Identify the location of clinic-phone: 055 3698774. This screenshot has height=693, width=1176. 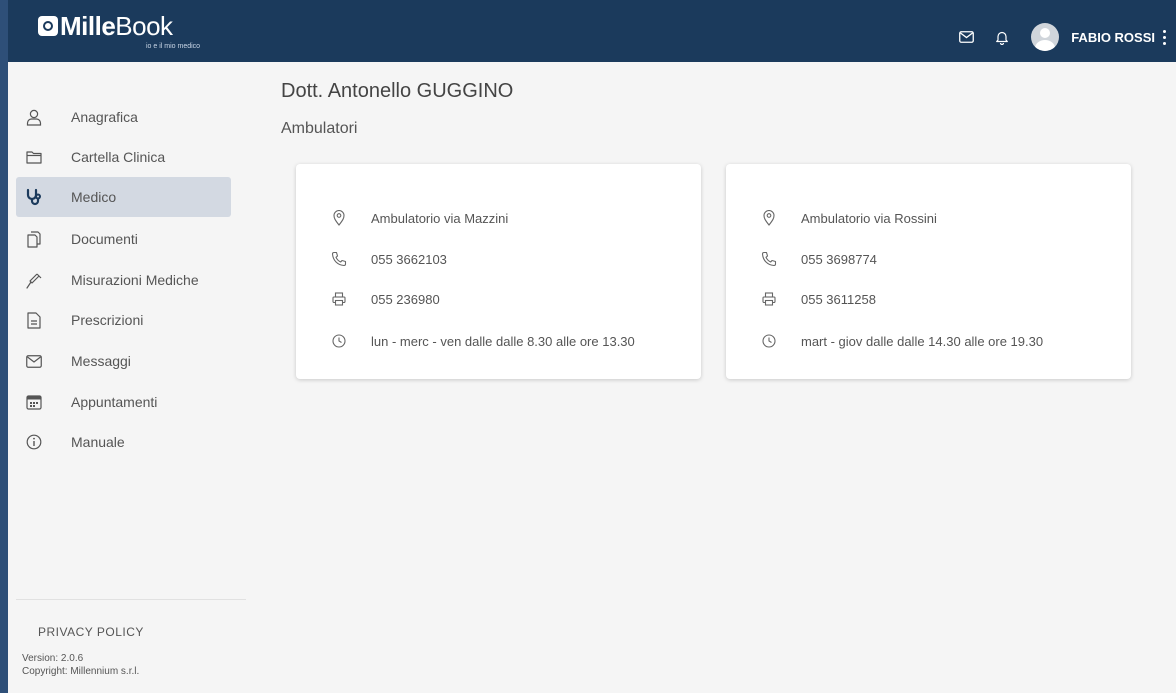
(839, 259).